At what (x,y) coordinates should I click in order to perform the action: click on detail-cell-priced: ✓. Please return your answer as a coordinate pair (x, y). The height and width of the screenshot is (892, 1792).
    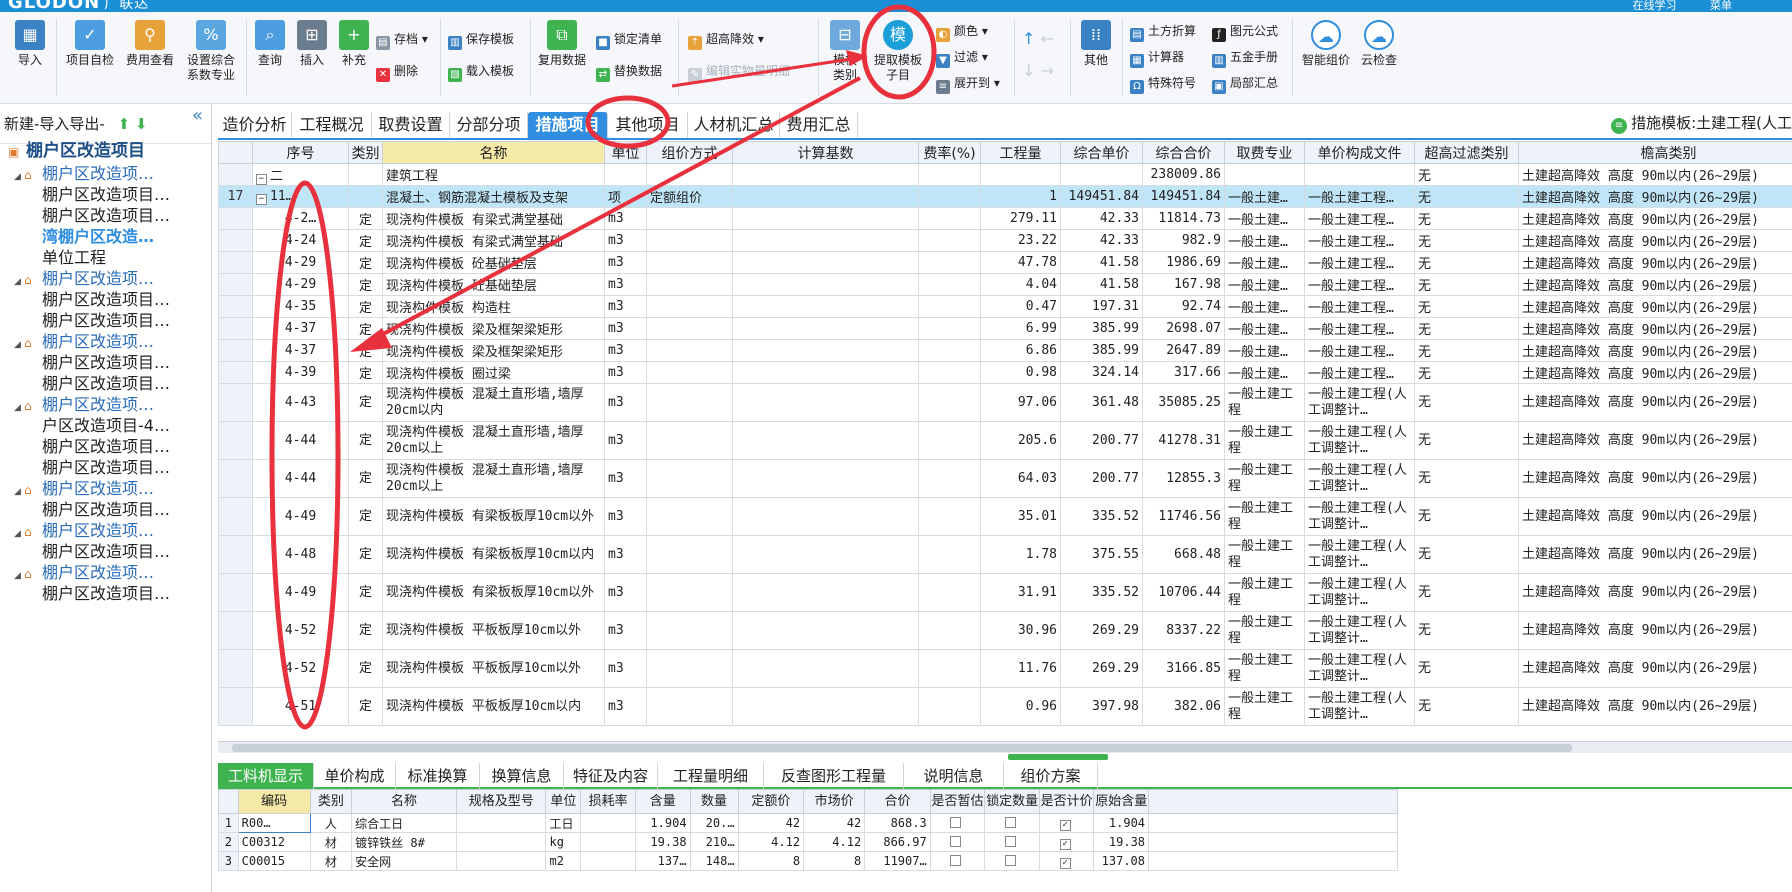
    Looking at the image, I should click on (1066, 861).